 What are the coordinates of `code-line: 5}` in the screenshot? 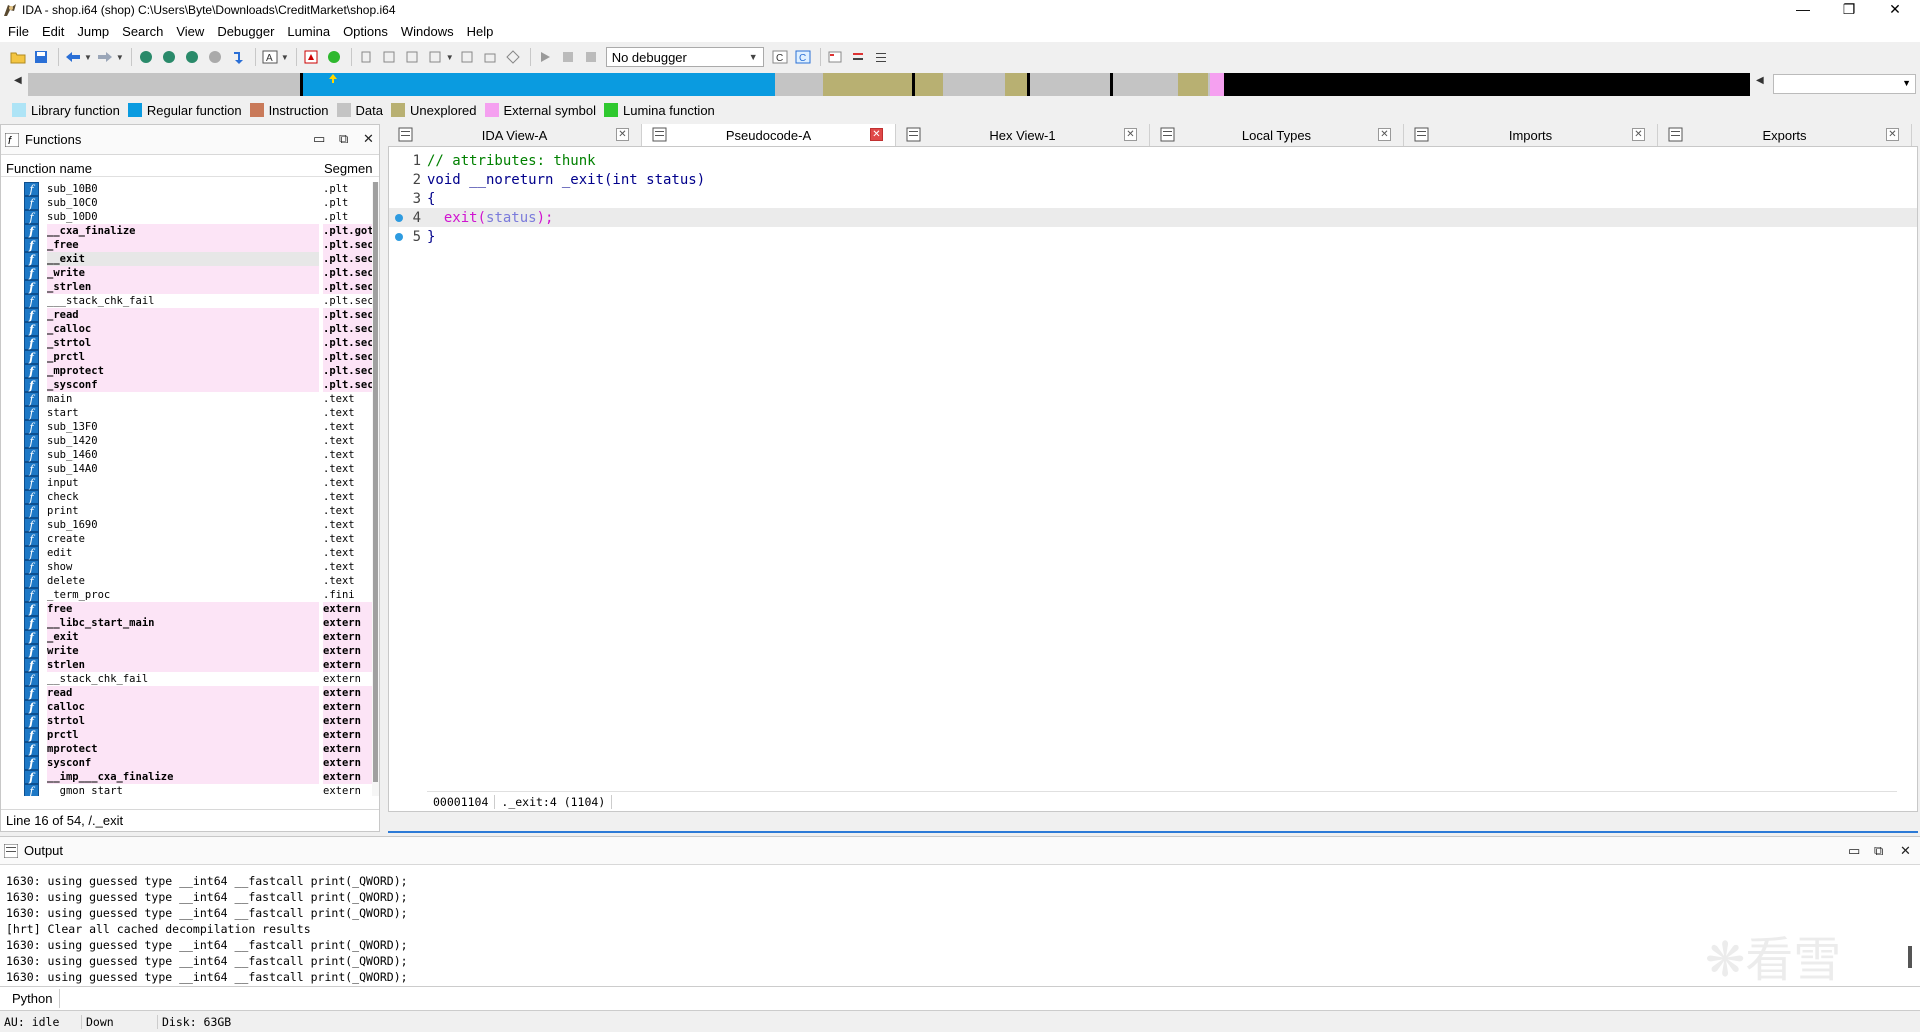 It's located at (1153, 236).